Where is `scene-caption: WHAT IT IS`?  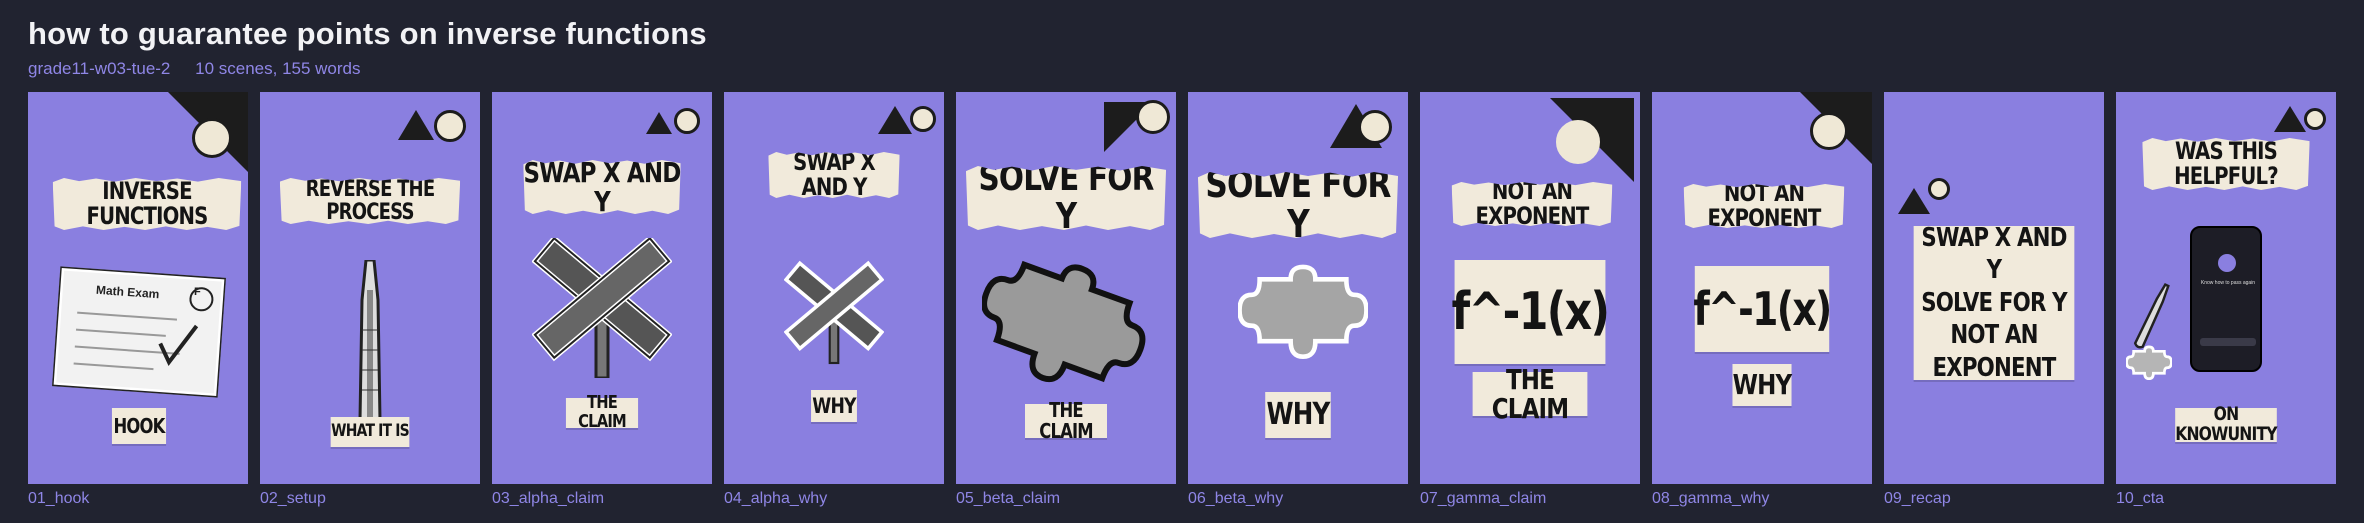
scene-caption: WHAT IT IS is located at coordinates (370, 432).